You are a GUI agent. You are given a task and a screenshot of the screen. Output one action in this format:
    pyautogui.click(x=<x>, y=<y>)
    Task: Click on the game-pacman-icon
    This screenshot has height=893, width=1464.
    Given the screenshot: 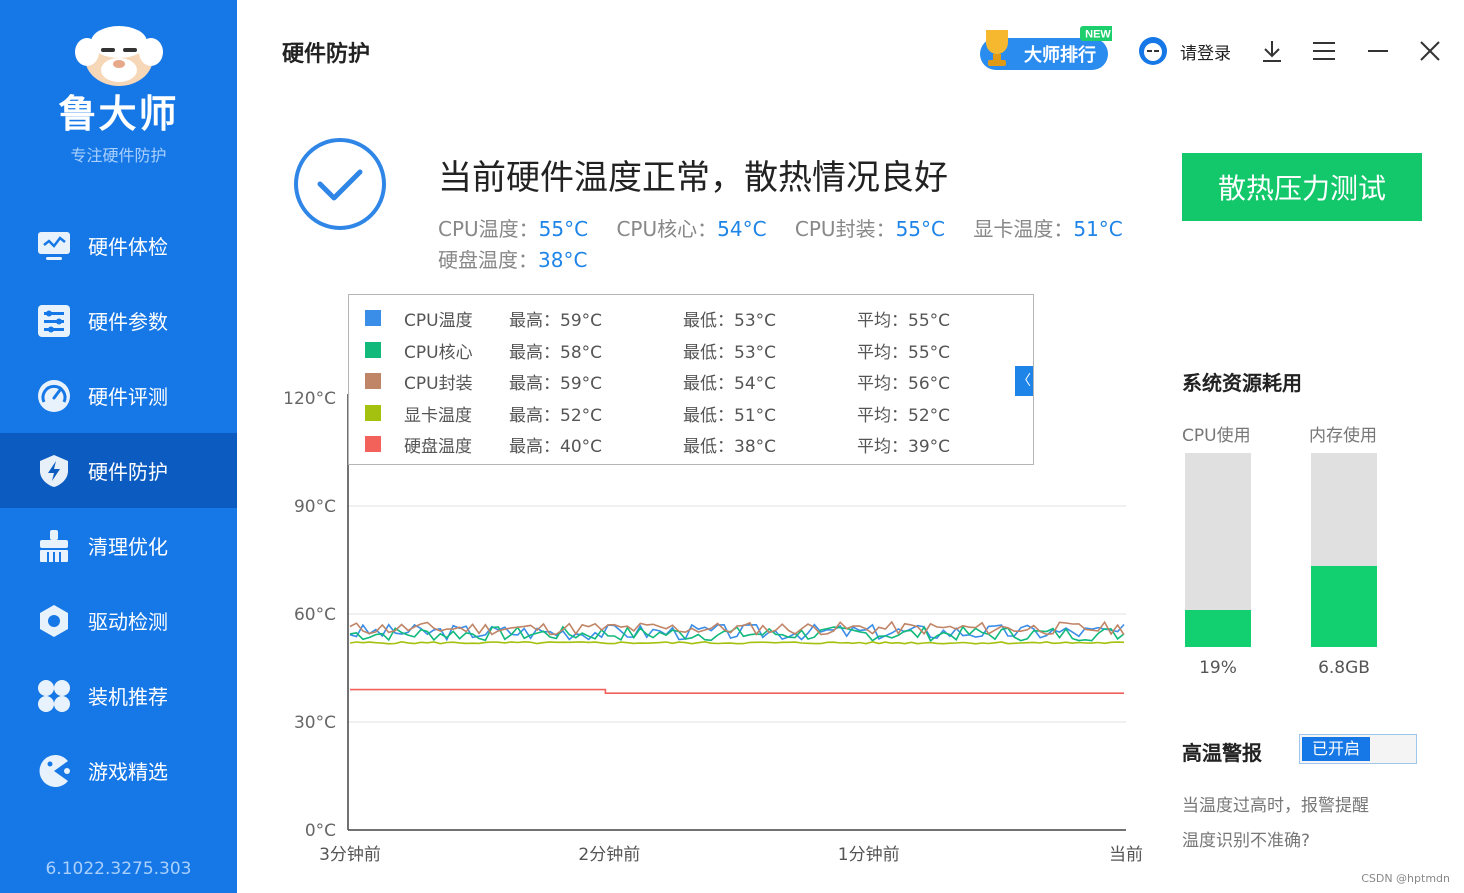 What is the action you would take?
    pyautogui.click(x=54, y=771)
    